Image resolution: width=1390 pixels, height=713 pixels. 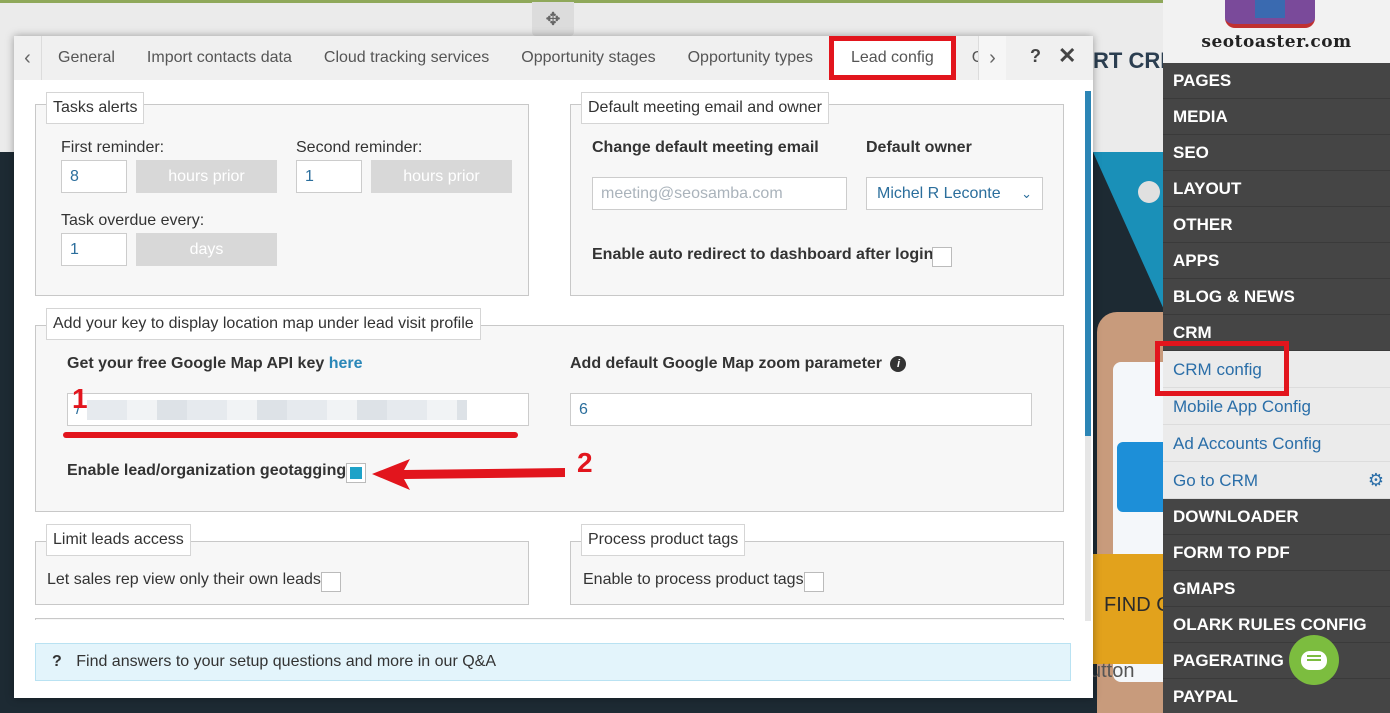 What do you see at coordinates (1276, 369) in the screenshot?
I see `sidebar-subitem-crm-config: CRM config` at bounding box center [1276, 369].